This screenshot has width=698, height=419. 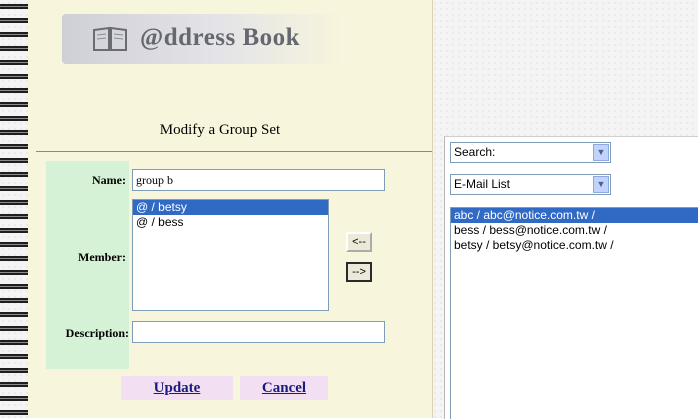 I want to click on member-option: @ / betsy, so click(x=230, y=207).